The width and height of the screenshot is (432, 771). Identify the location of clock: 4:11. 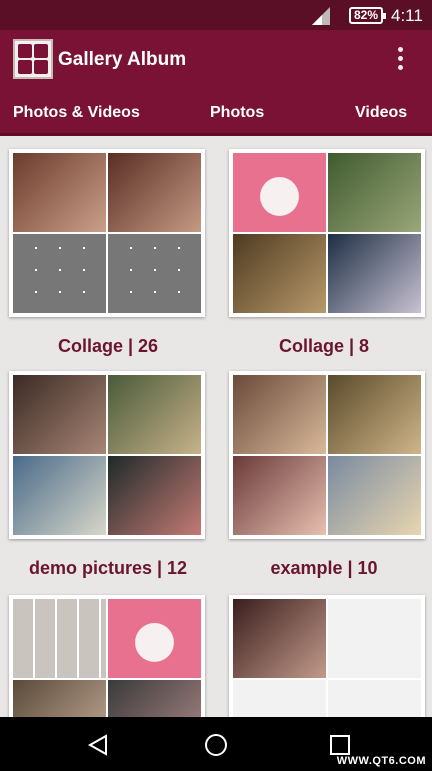
(407, 15).